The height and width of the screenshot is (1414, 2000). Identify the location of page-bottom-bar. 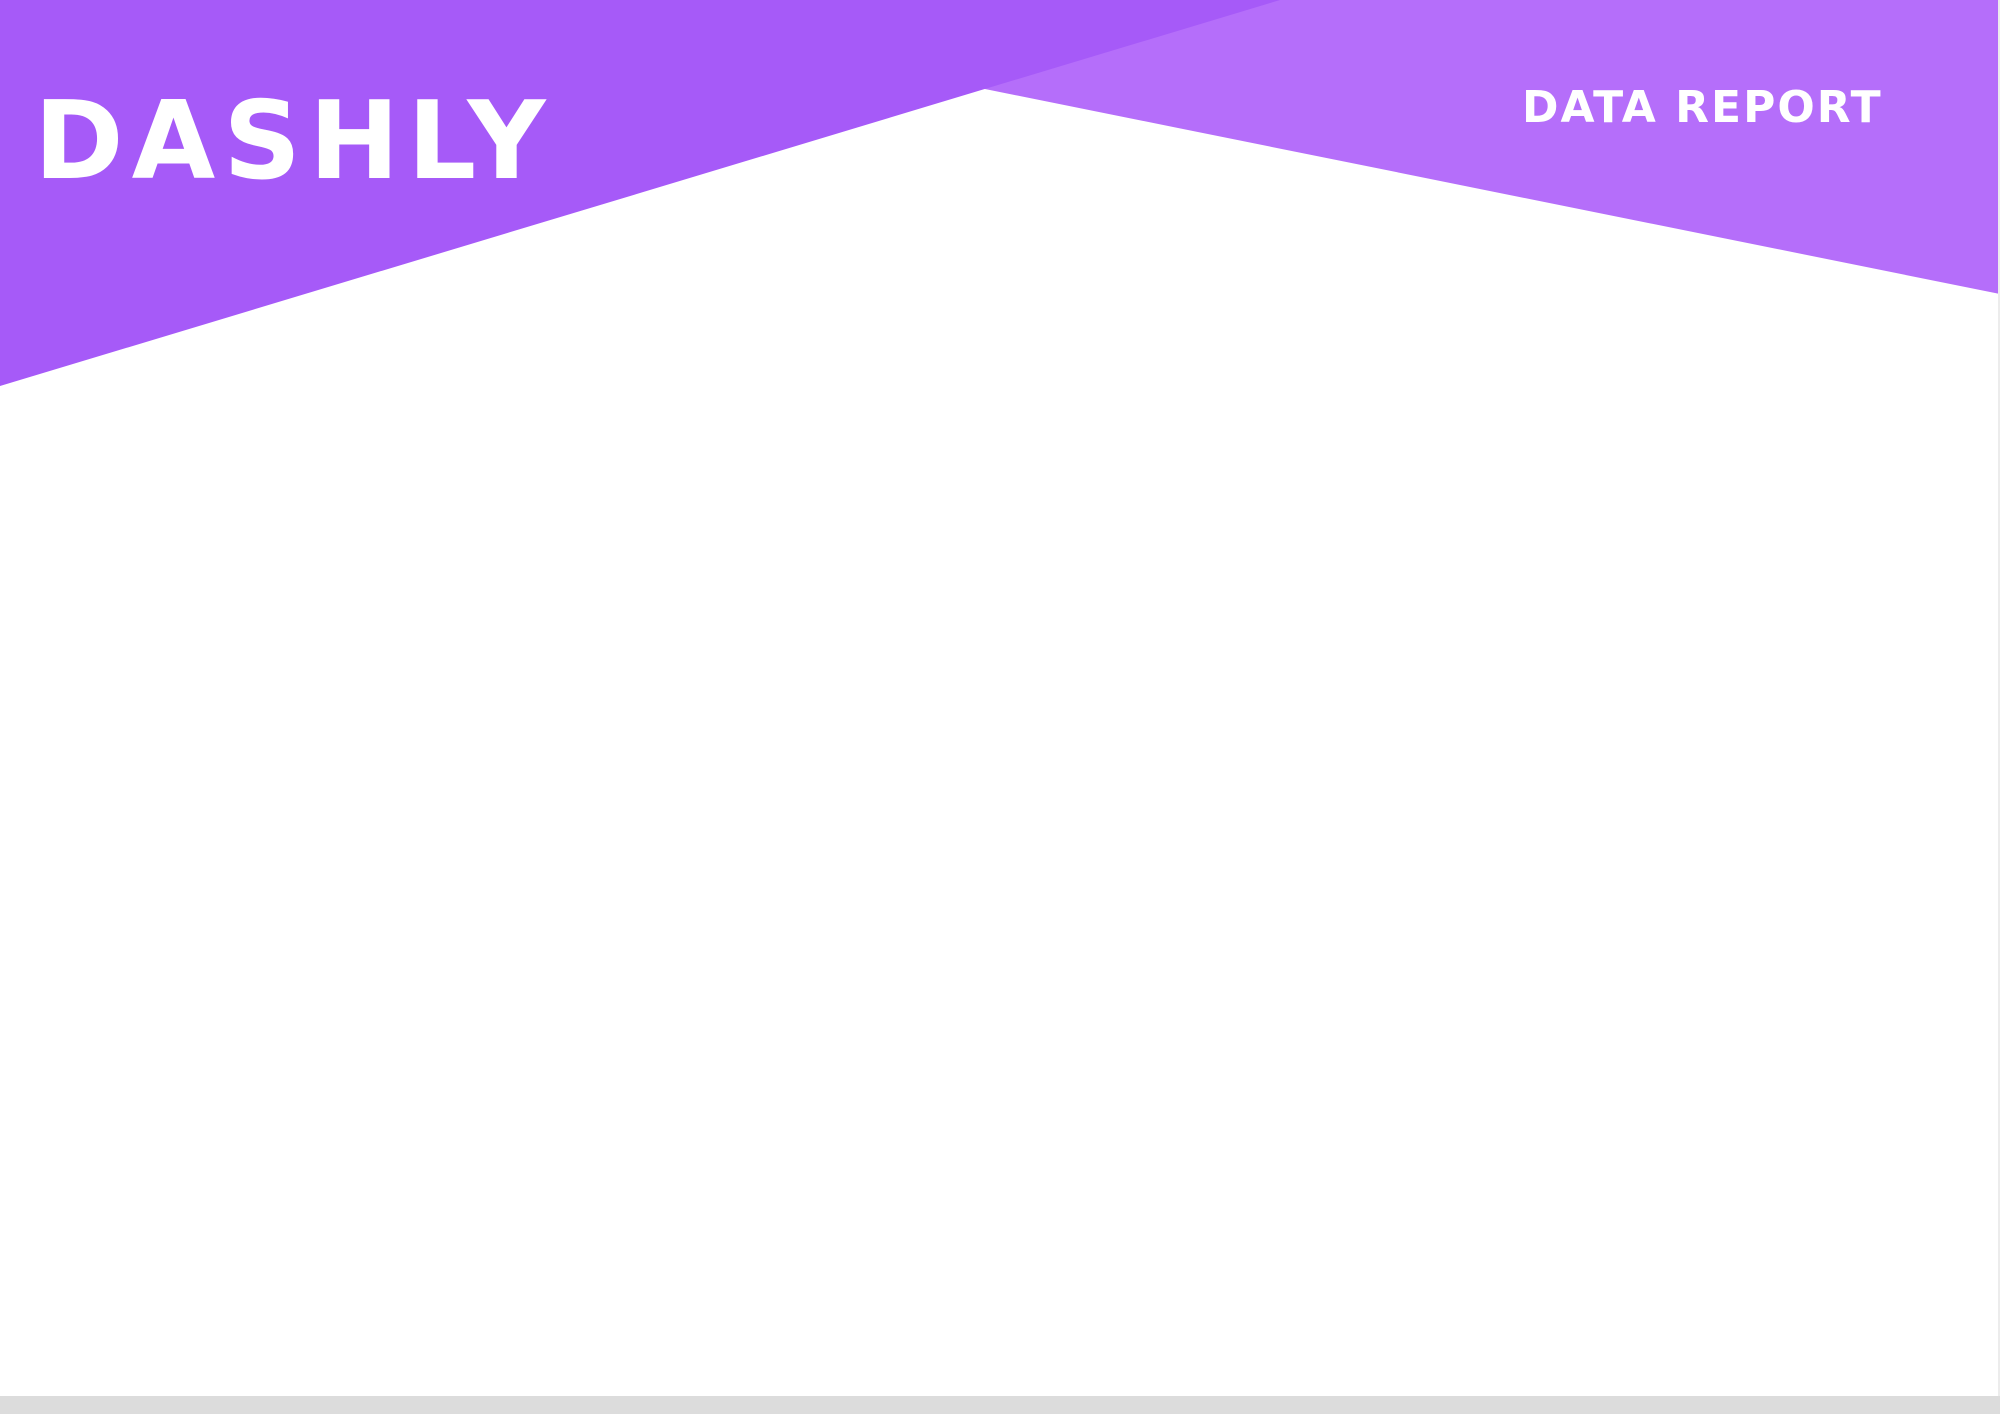
(1000, 1405).